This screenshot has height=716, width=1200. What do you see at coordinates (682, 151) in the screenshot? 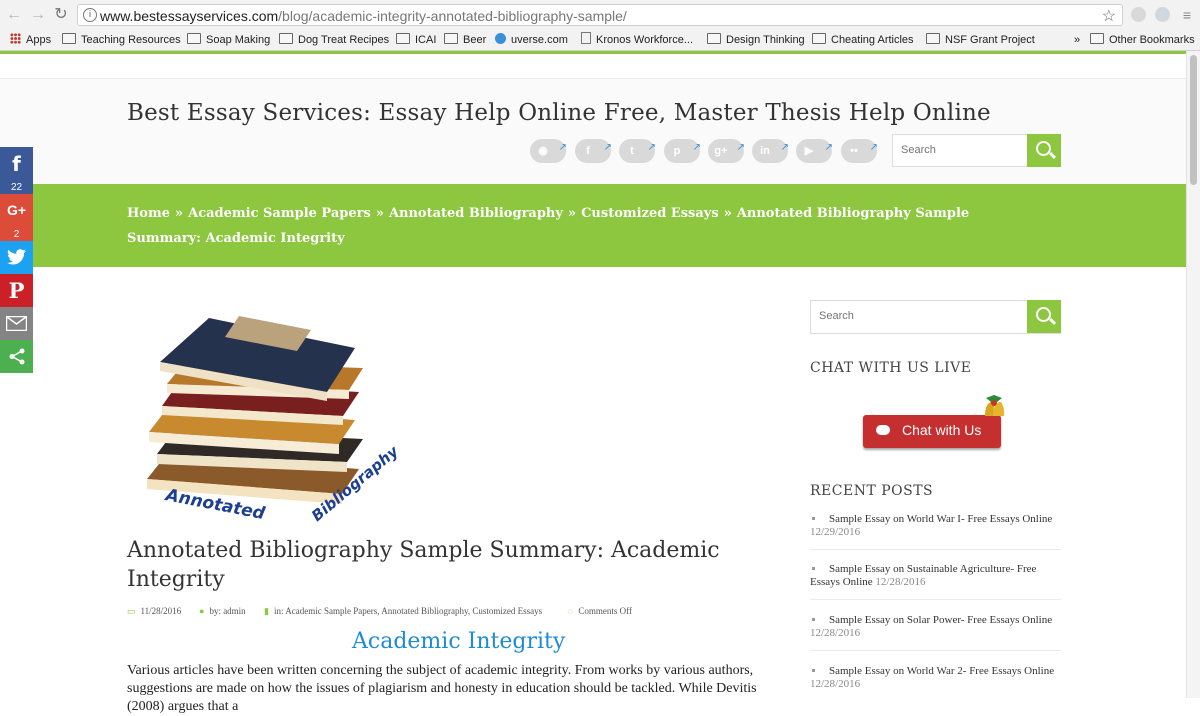
I see `pinterest-link: p ↗` at bounding box center [682, 151].